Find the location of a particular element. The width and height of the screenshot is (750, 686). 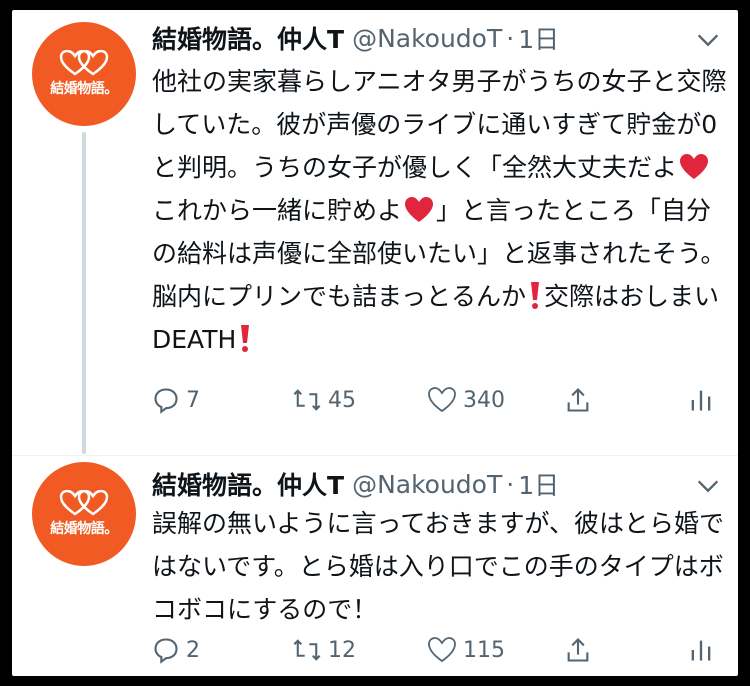

reply-button: 7 is located at coordinates (176, 400).